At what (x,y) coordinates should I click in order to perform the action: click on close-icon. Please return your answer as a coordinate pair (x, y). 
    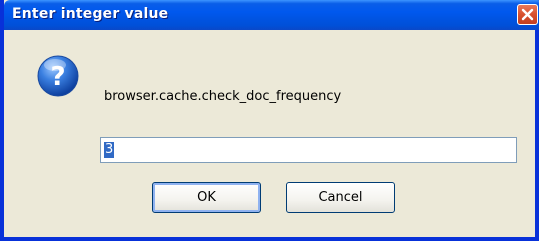
    Looking at the image, I should click on (527, 14).